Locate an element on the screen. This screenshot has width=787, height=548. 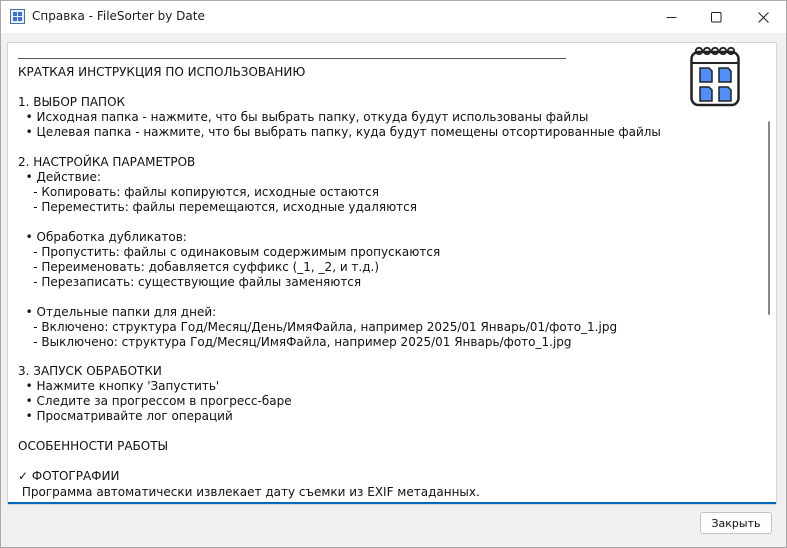
minimize-button is located at coordinates (671, 17).